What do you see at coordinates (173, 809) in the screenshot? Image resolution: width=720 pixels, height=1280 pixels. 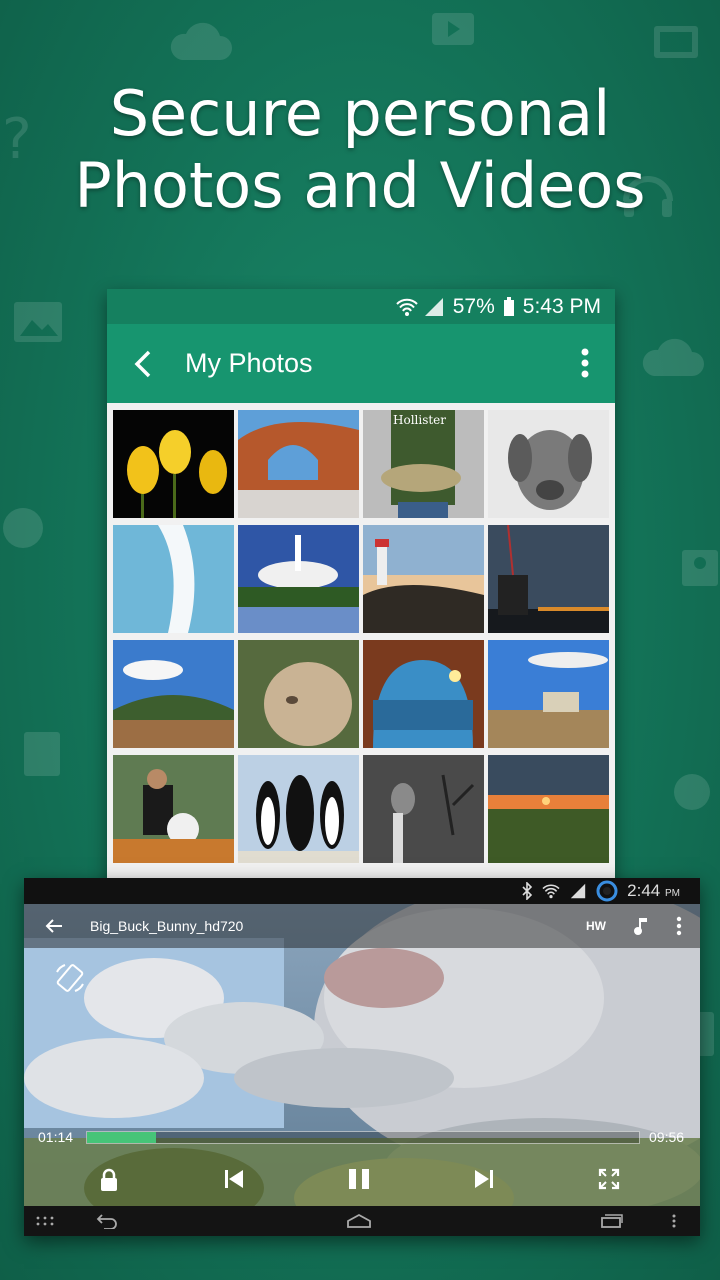 I see `photo-baseball-kid` at bounding box center [173, 809].